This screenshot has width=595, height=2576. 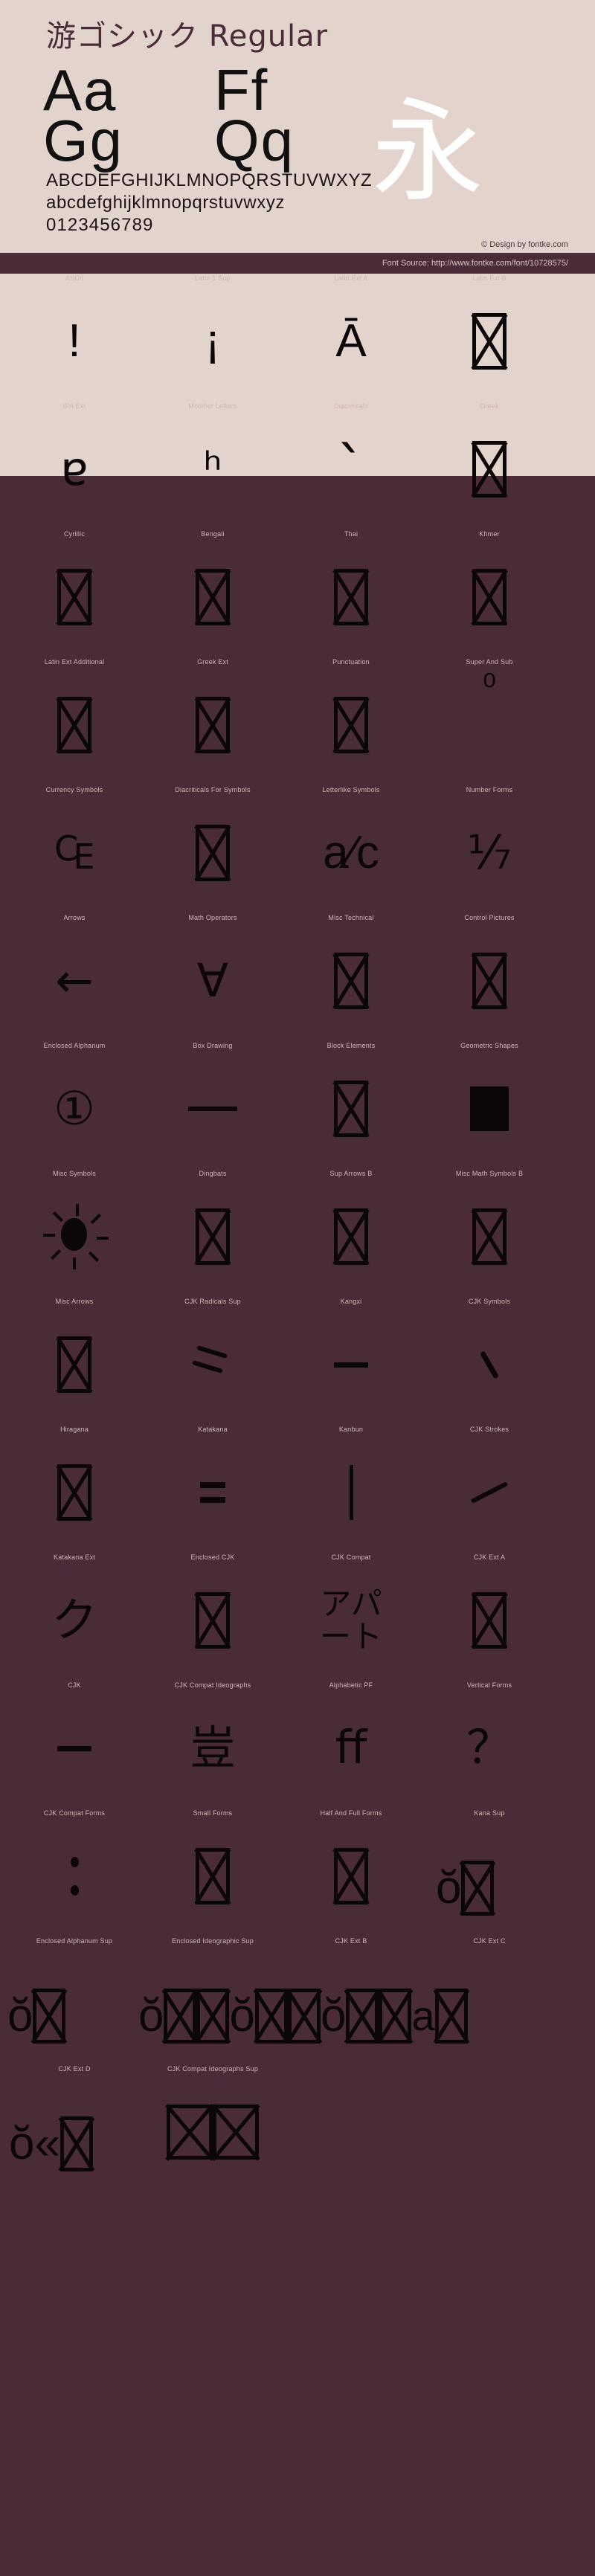 I want to click on unicode-block-cell: CJK Ext A, so click(x=490, y=1617).